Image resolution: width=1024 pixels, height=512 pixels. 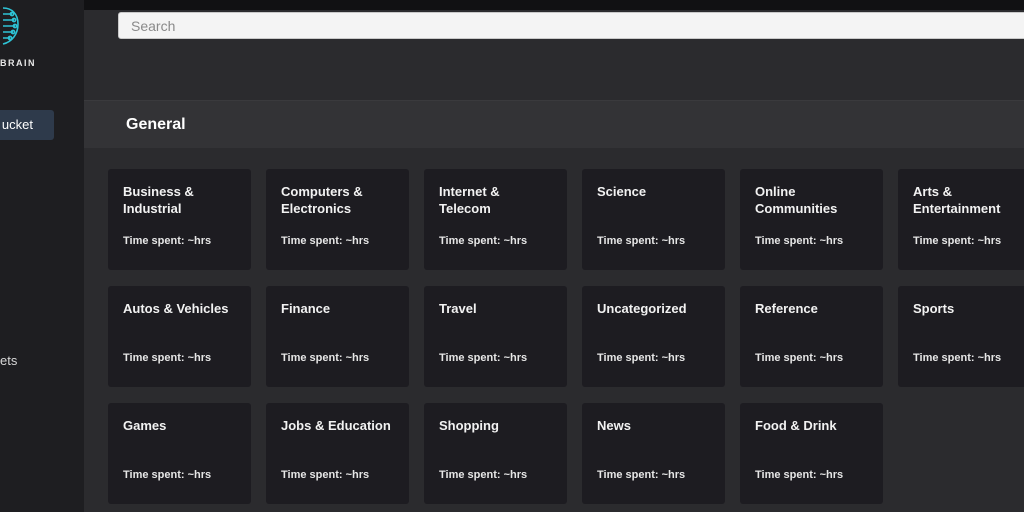 What do you see at coordinates (653, 453) in the screenshot?
I see `category-card: News Time spent: ~hrs` at bounding box center [653, 453].